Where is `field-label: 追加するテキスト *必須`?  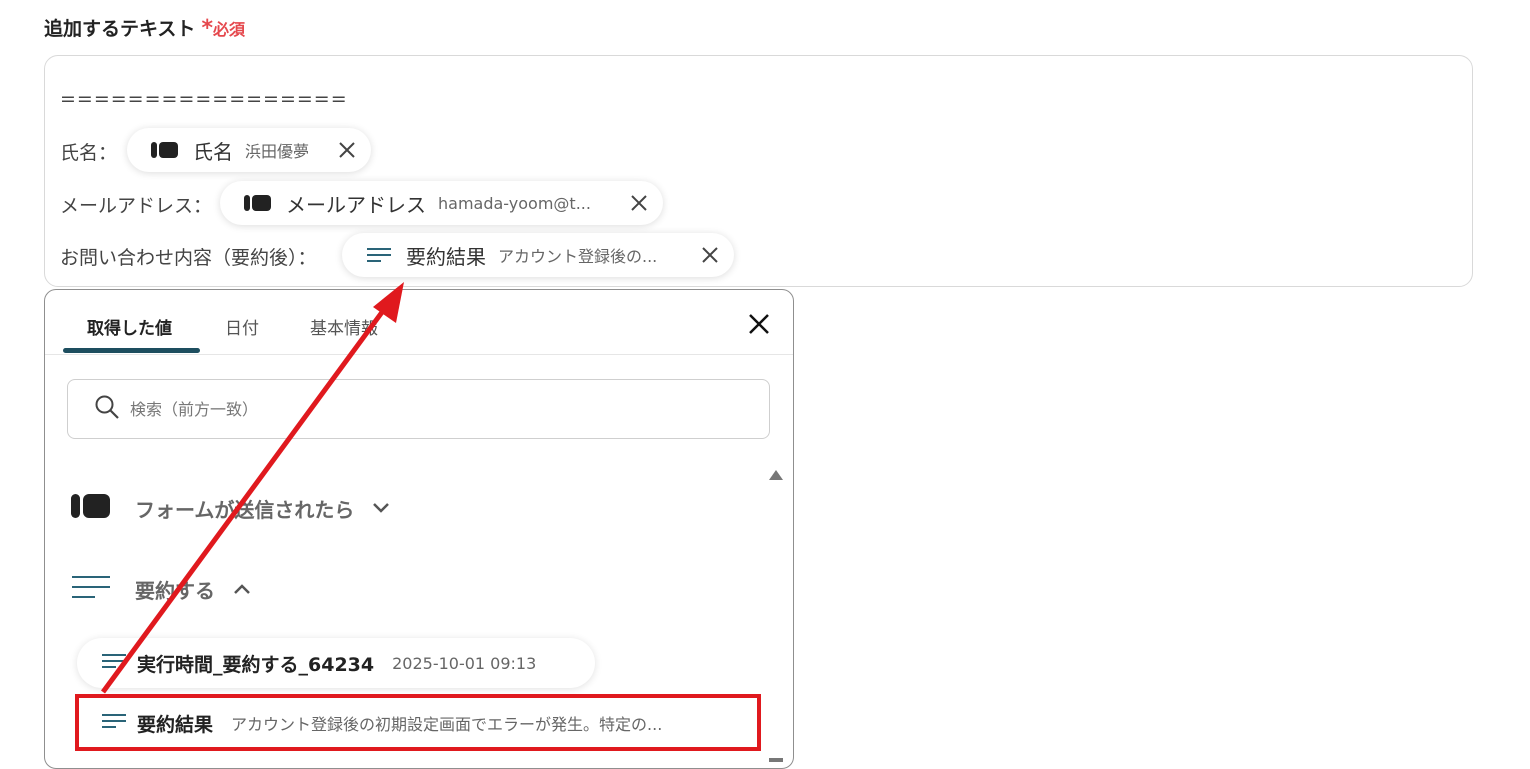
field-label: 追加するテキスト *必須 is located at coordinates (144, 27).